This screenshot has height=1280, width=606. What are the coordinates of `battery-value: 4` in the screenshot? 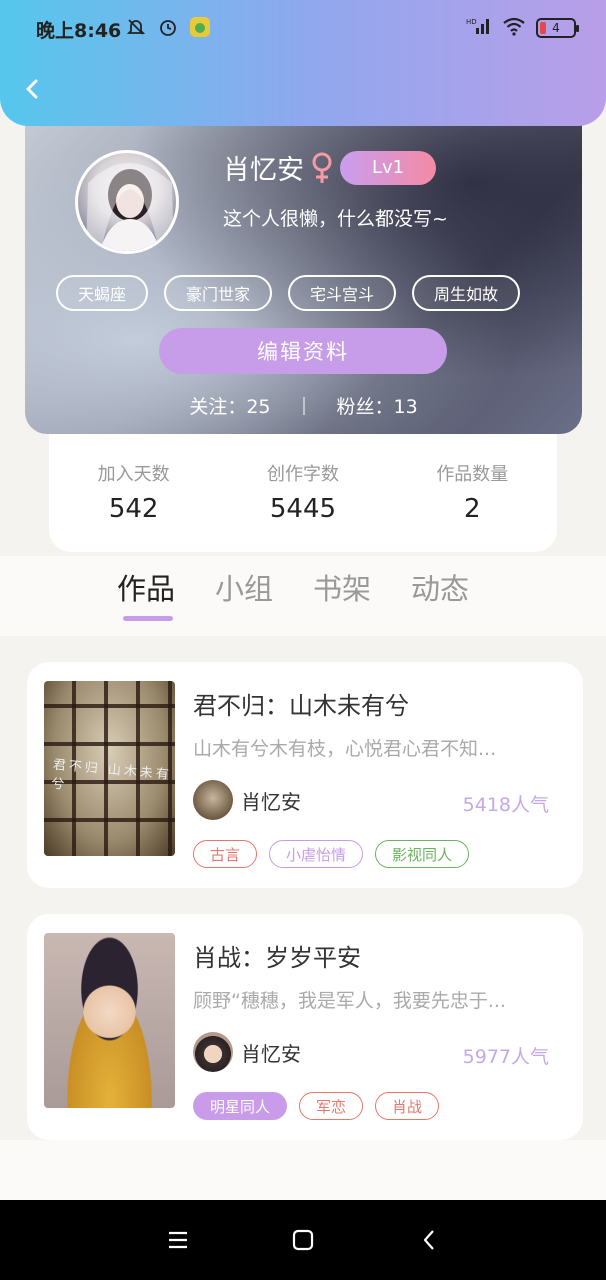 It's located at (556, 28).